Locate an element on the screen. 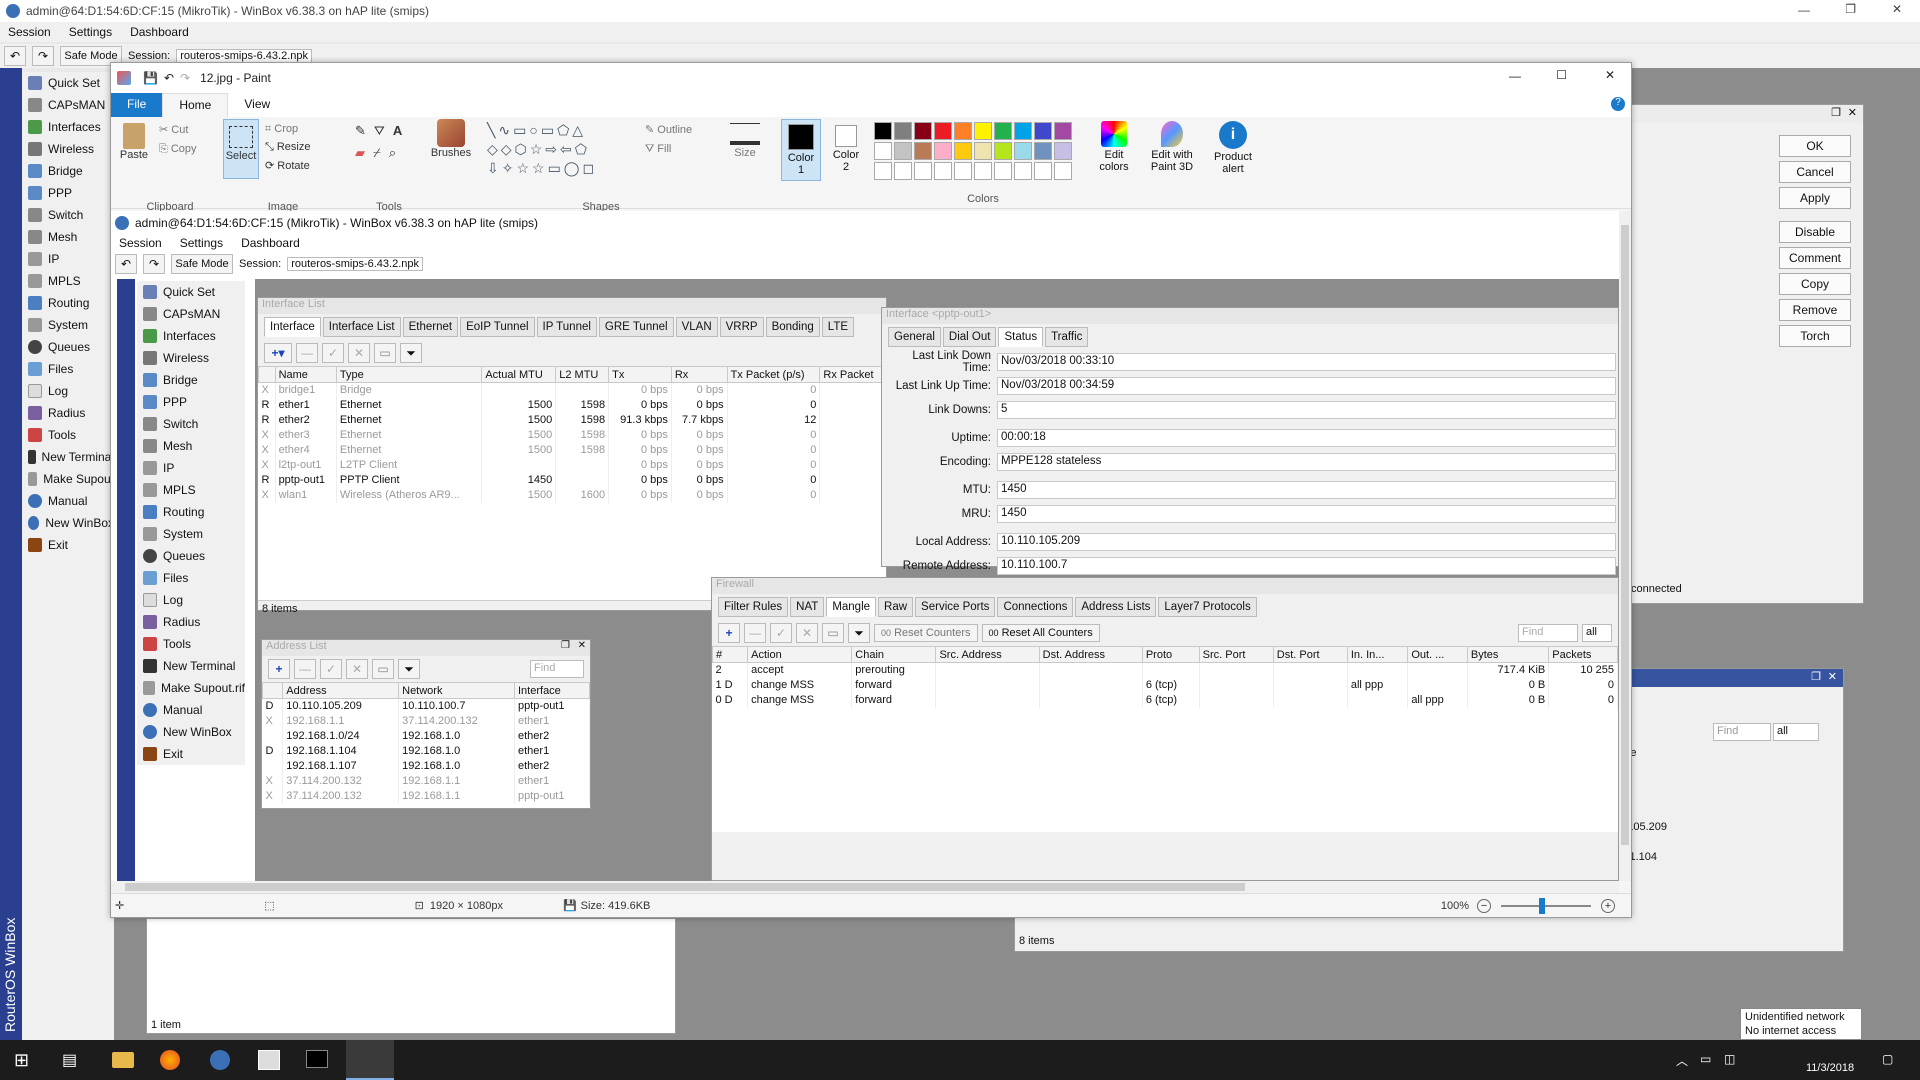 The height and width of the screenshot is (1080, 1920). horizontal-scrollbar is located at coordinates (865, 887).